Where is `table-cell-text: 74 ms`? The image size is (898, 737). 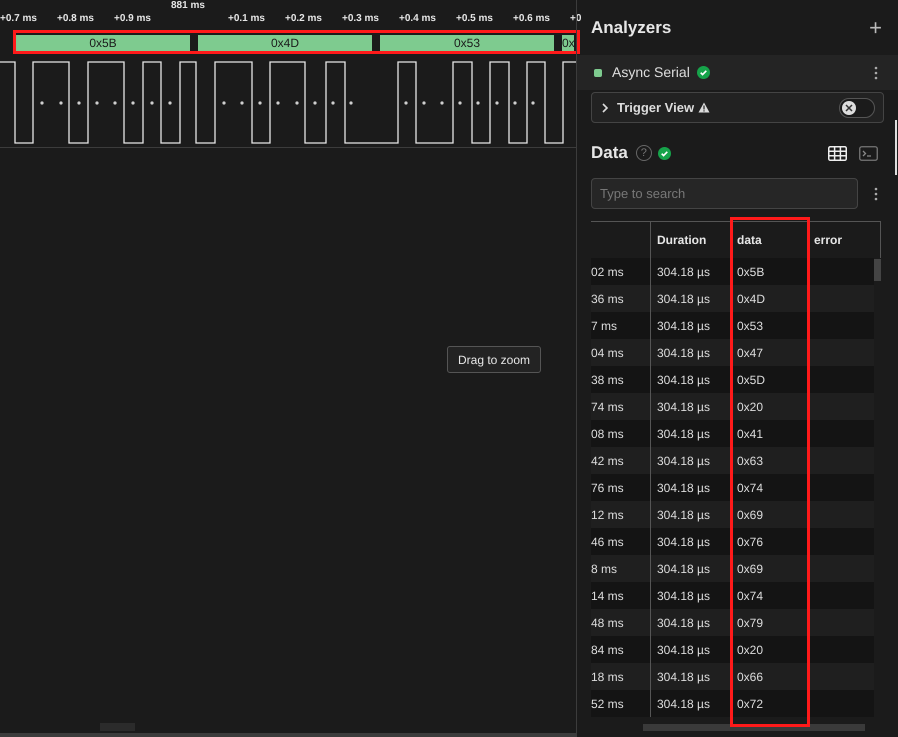 table-cell-text: 74 ms is located at coordinates (607, 407).